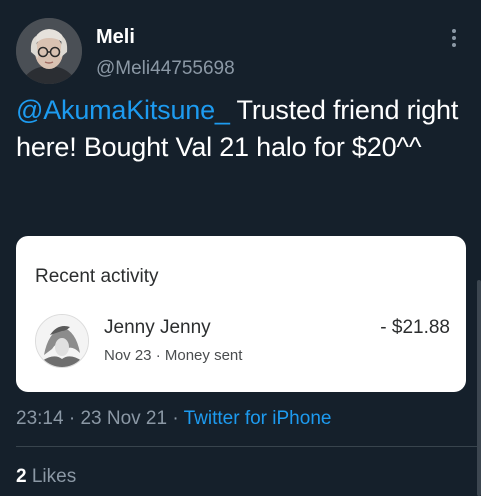  What do you see at coordinates (97, 276) in the screenshot?
I see `recent-activity-title: Recent activity` at bounding box center [97, 276].